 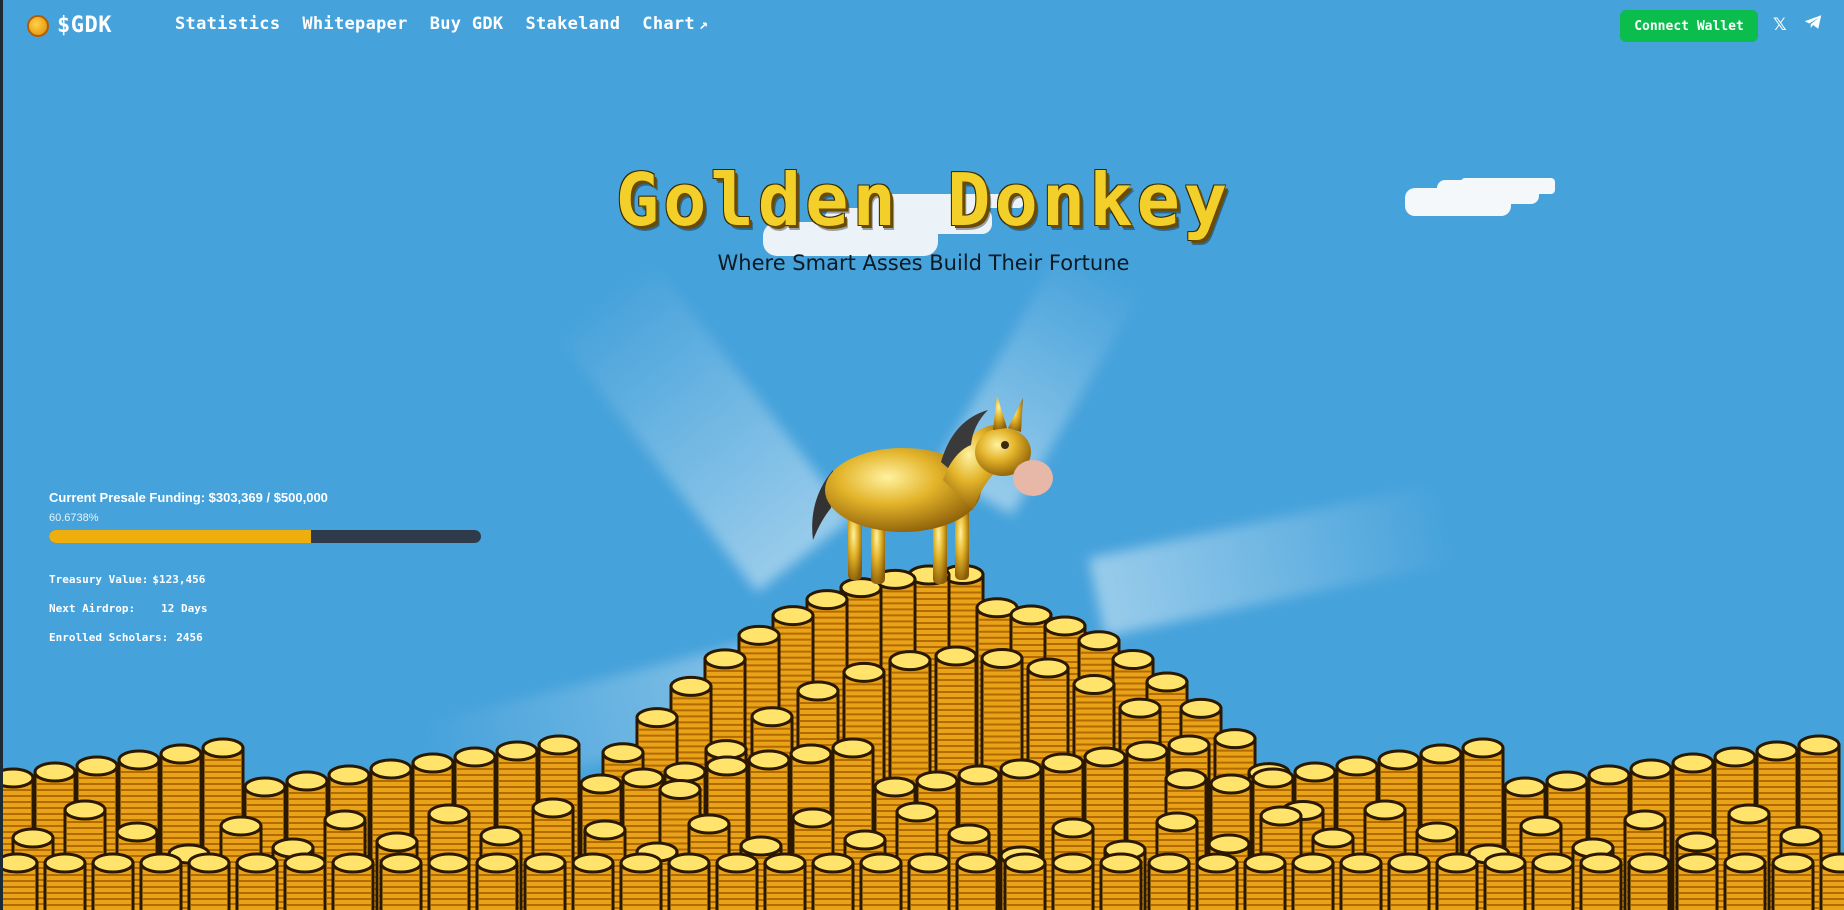 I want to click on stat-row-airdrop: Next Airdrop: 12 Days, so click(x=269, y=616).